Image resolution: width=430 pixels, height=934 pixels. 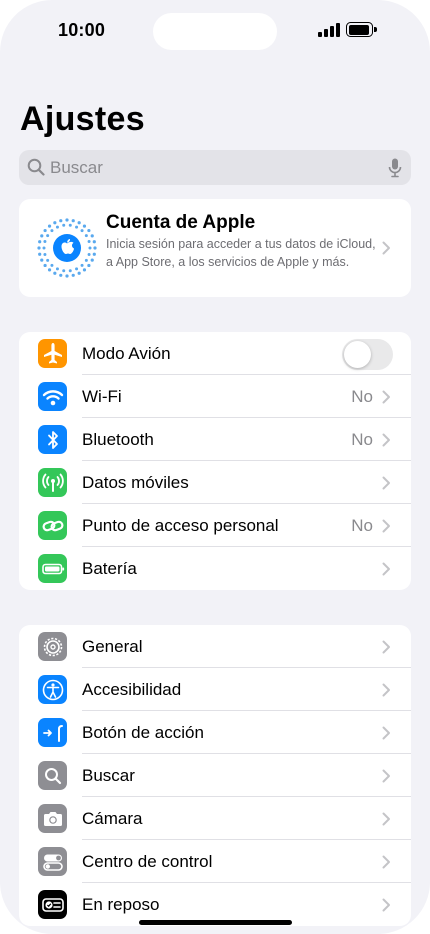 I want to click on settings-row-datos-moviles: Datos móviles, so click(x=215, y=482).